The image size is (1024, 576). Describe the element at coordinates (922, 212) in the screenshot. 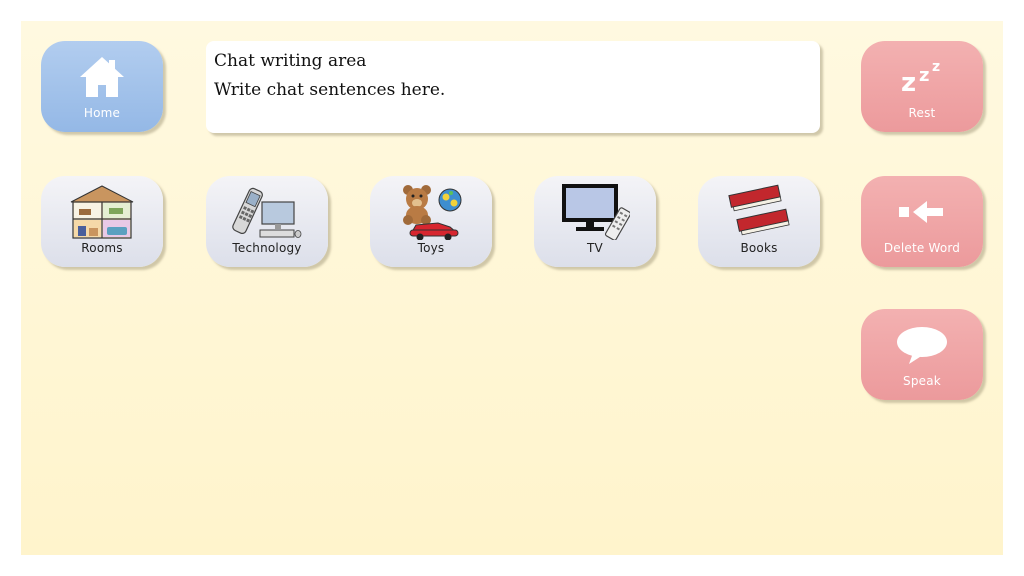

I see `delete-arrow-icon` at that location.